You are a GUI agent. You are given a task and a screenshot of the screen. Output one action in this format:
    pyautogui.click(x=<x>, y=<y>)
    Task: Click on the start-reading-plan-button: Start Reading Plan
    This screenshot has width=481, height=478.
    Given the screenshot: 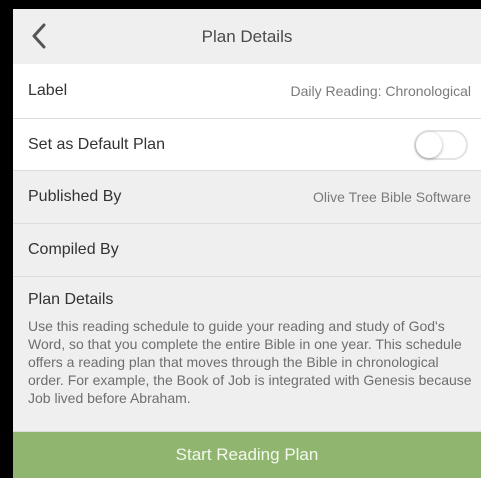 What is the action you would take?
    pyautogui.click(x=247, y=455)
    